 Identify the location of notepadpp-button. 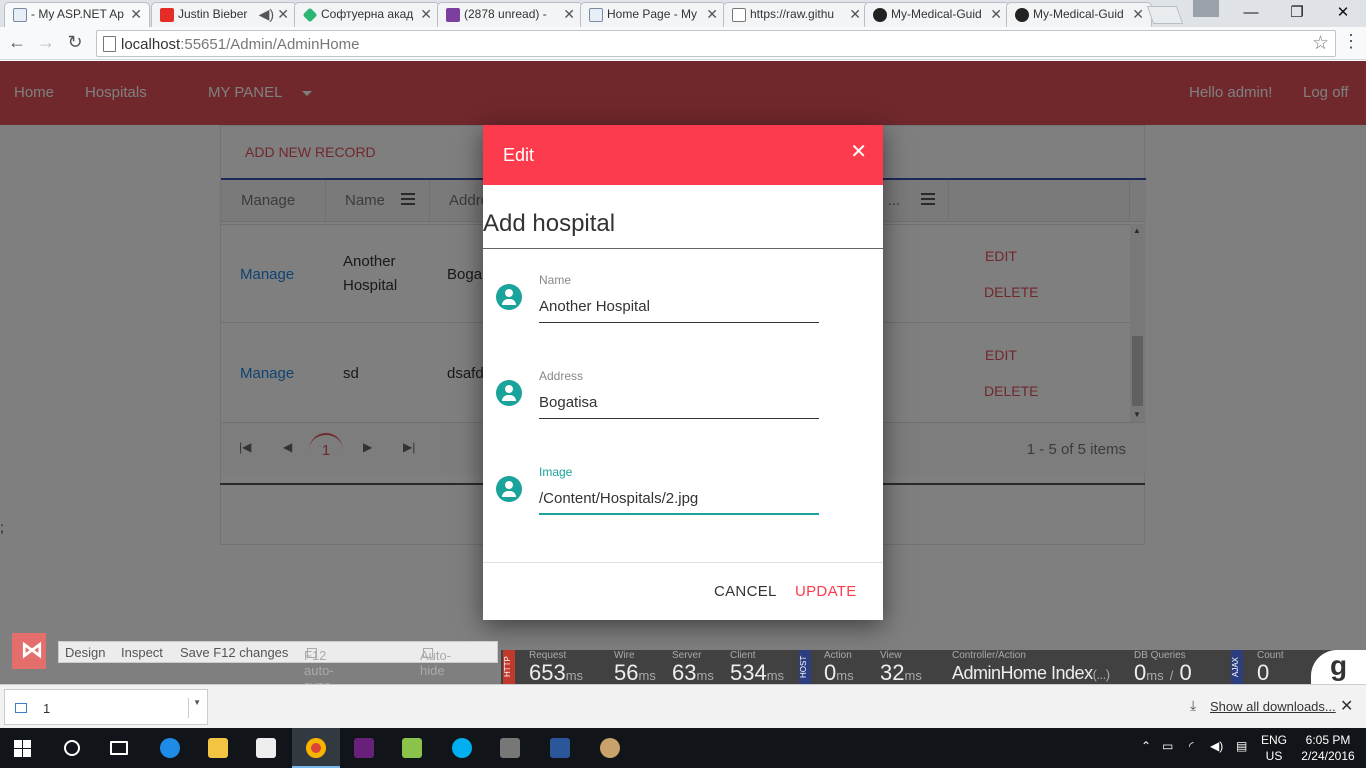
(412, 748).